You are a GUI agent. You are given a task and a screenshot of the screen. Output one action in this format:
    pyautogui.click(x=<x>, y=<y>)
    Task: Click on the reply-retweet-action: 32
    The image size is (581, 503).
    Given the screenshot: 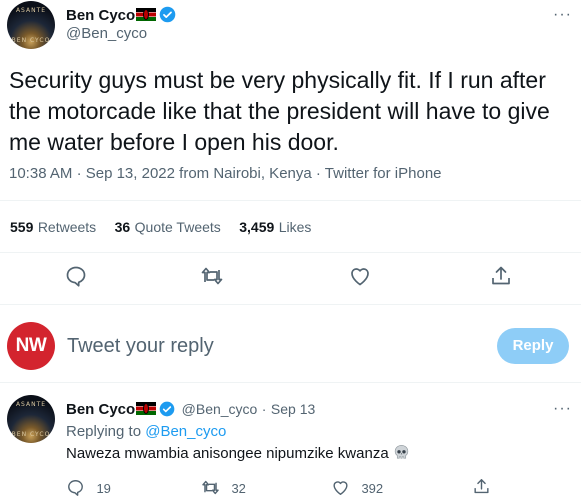 What is the action you would take?
    pyautogui.click(x=223, y=488)
    